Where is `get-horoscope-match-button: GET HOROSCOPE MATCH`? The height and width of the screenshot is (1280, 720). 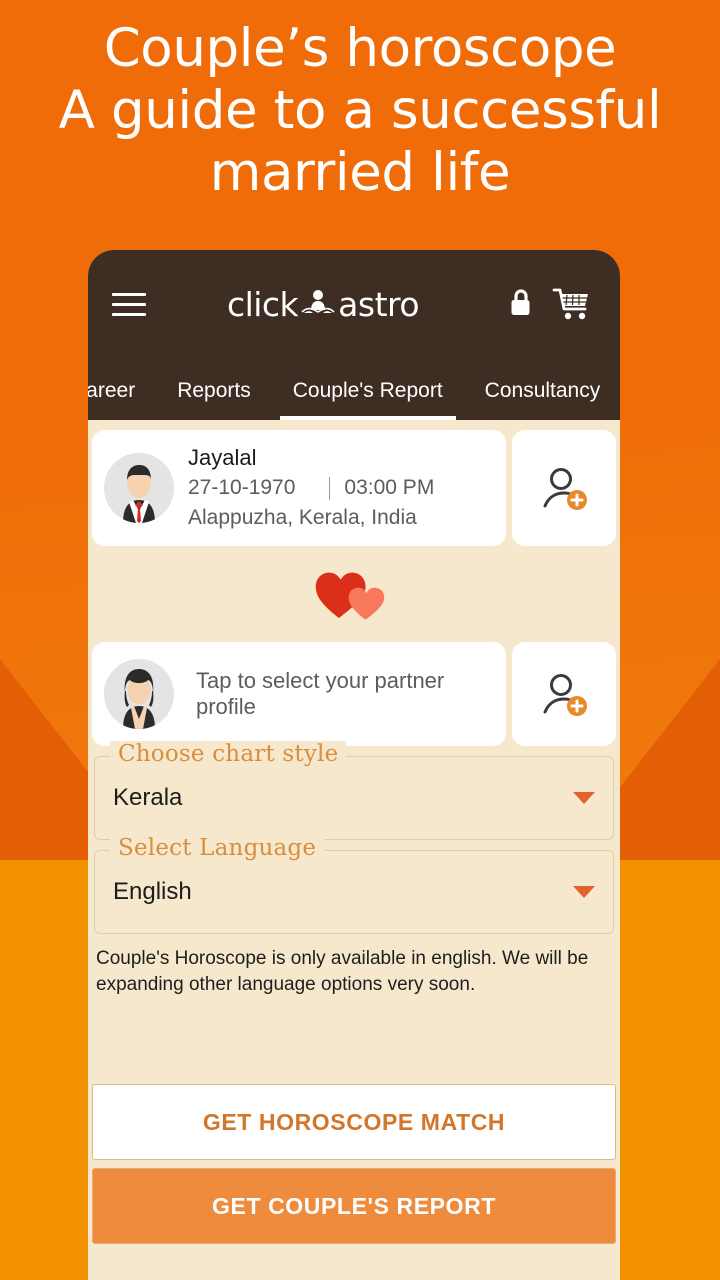
get-horoscope-match-button: GET HOROSCOPE MATCH is located at coordinates (354, 1122).